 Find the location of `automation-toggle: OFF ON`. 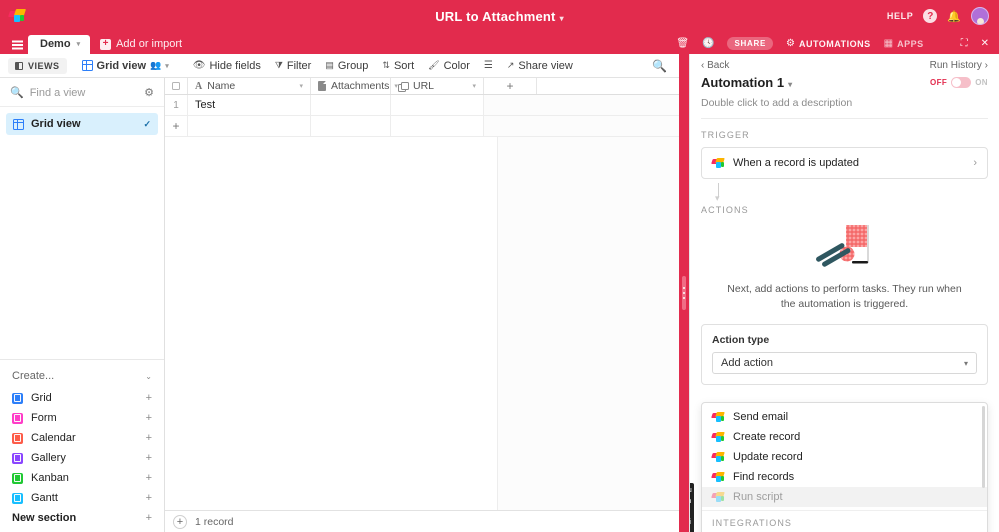

automation-toggle: OFF ON is located at coordinates (959, 82).